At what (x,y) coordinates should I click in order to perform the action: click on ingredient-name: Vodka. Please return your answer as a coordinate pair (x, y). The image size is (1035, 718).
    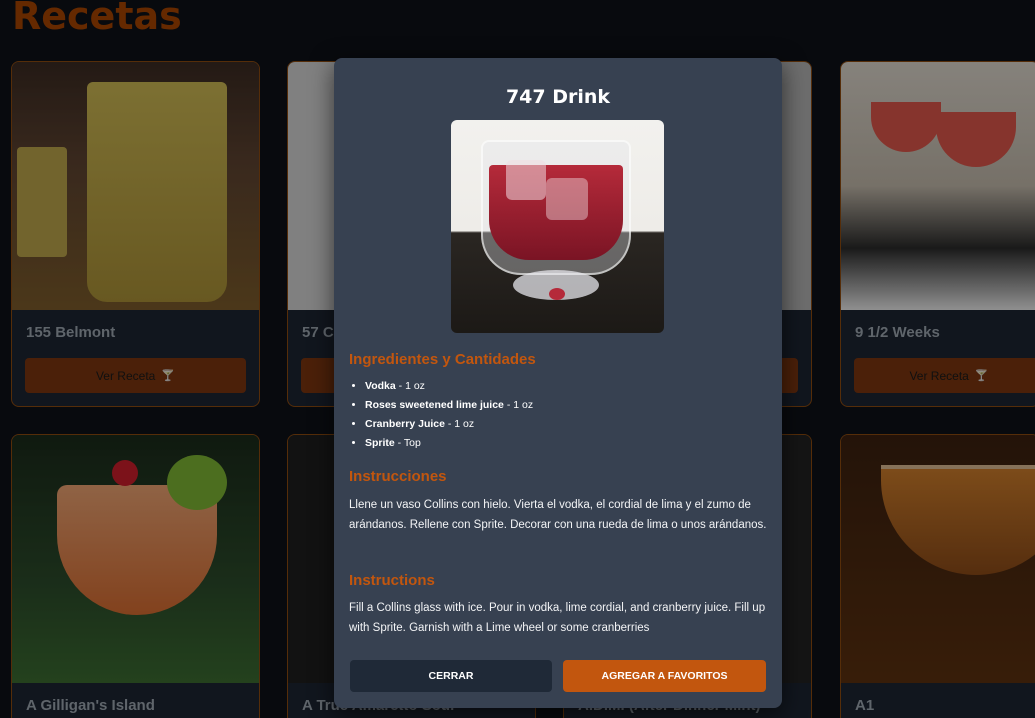
    Looking at the image, I should click on (380, 386).